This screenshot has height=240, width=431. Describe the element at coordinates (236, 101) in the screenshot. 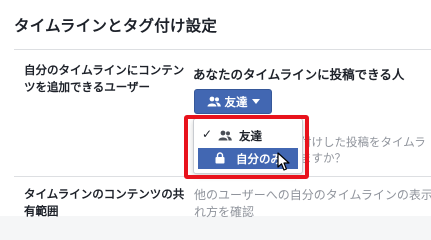

I see `audience-selector-label: 友達` at that location.